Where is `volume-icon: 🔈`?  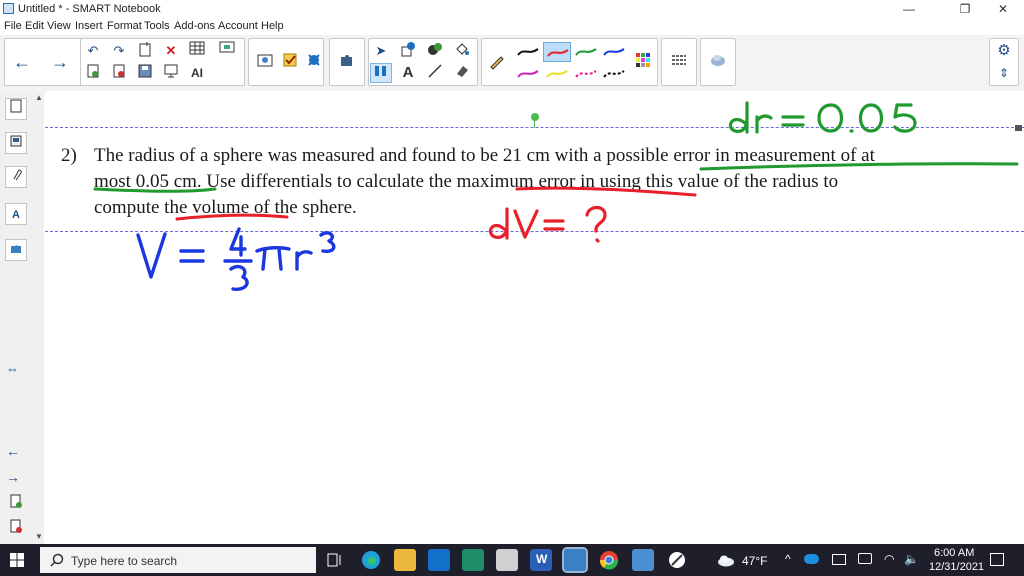
volume-icon: 🔈 is located at coordinates (911, 559).